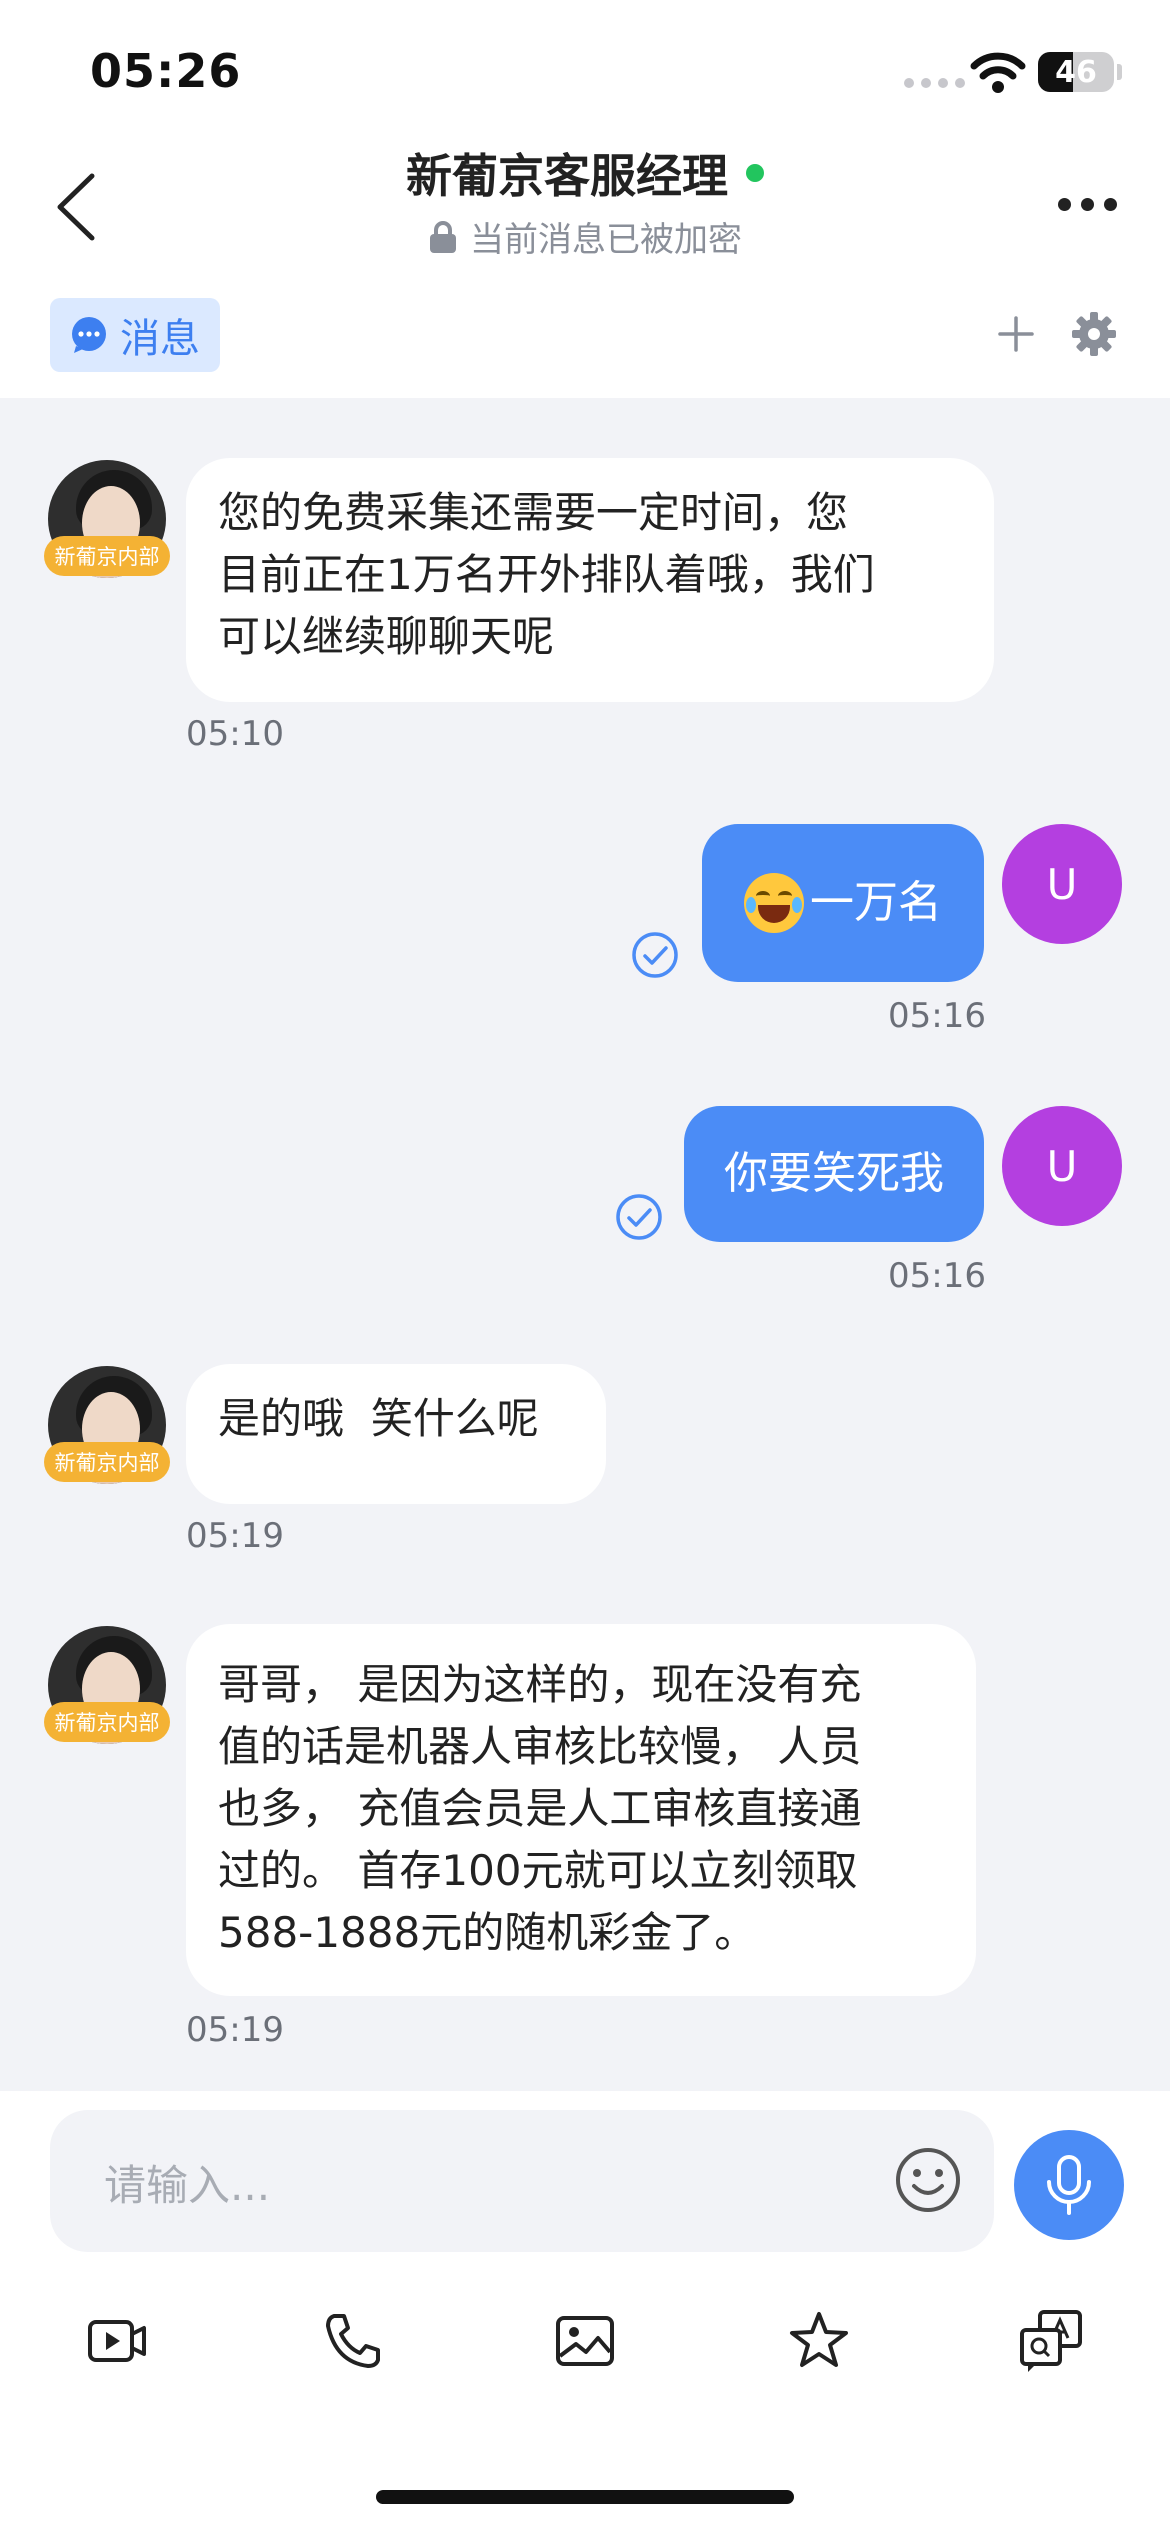 The height and width of the screenshot is (2532, 1170). Describe the element at coordinates (755, 173) in the screenshot. I see `online-status-dot` at that location.